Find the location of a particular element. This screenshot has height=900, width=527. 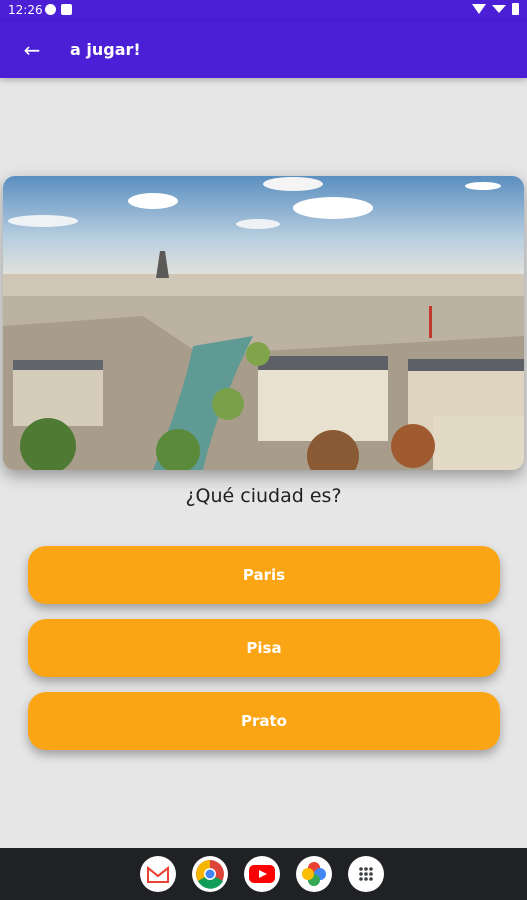

gmail-icon is located at coordinates (158, 874).